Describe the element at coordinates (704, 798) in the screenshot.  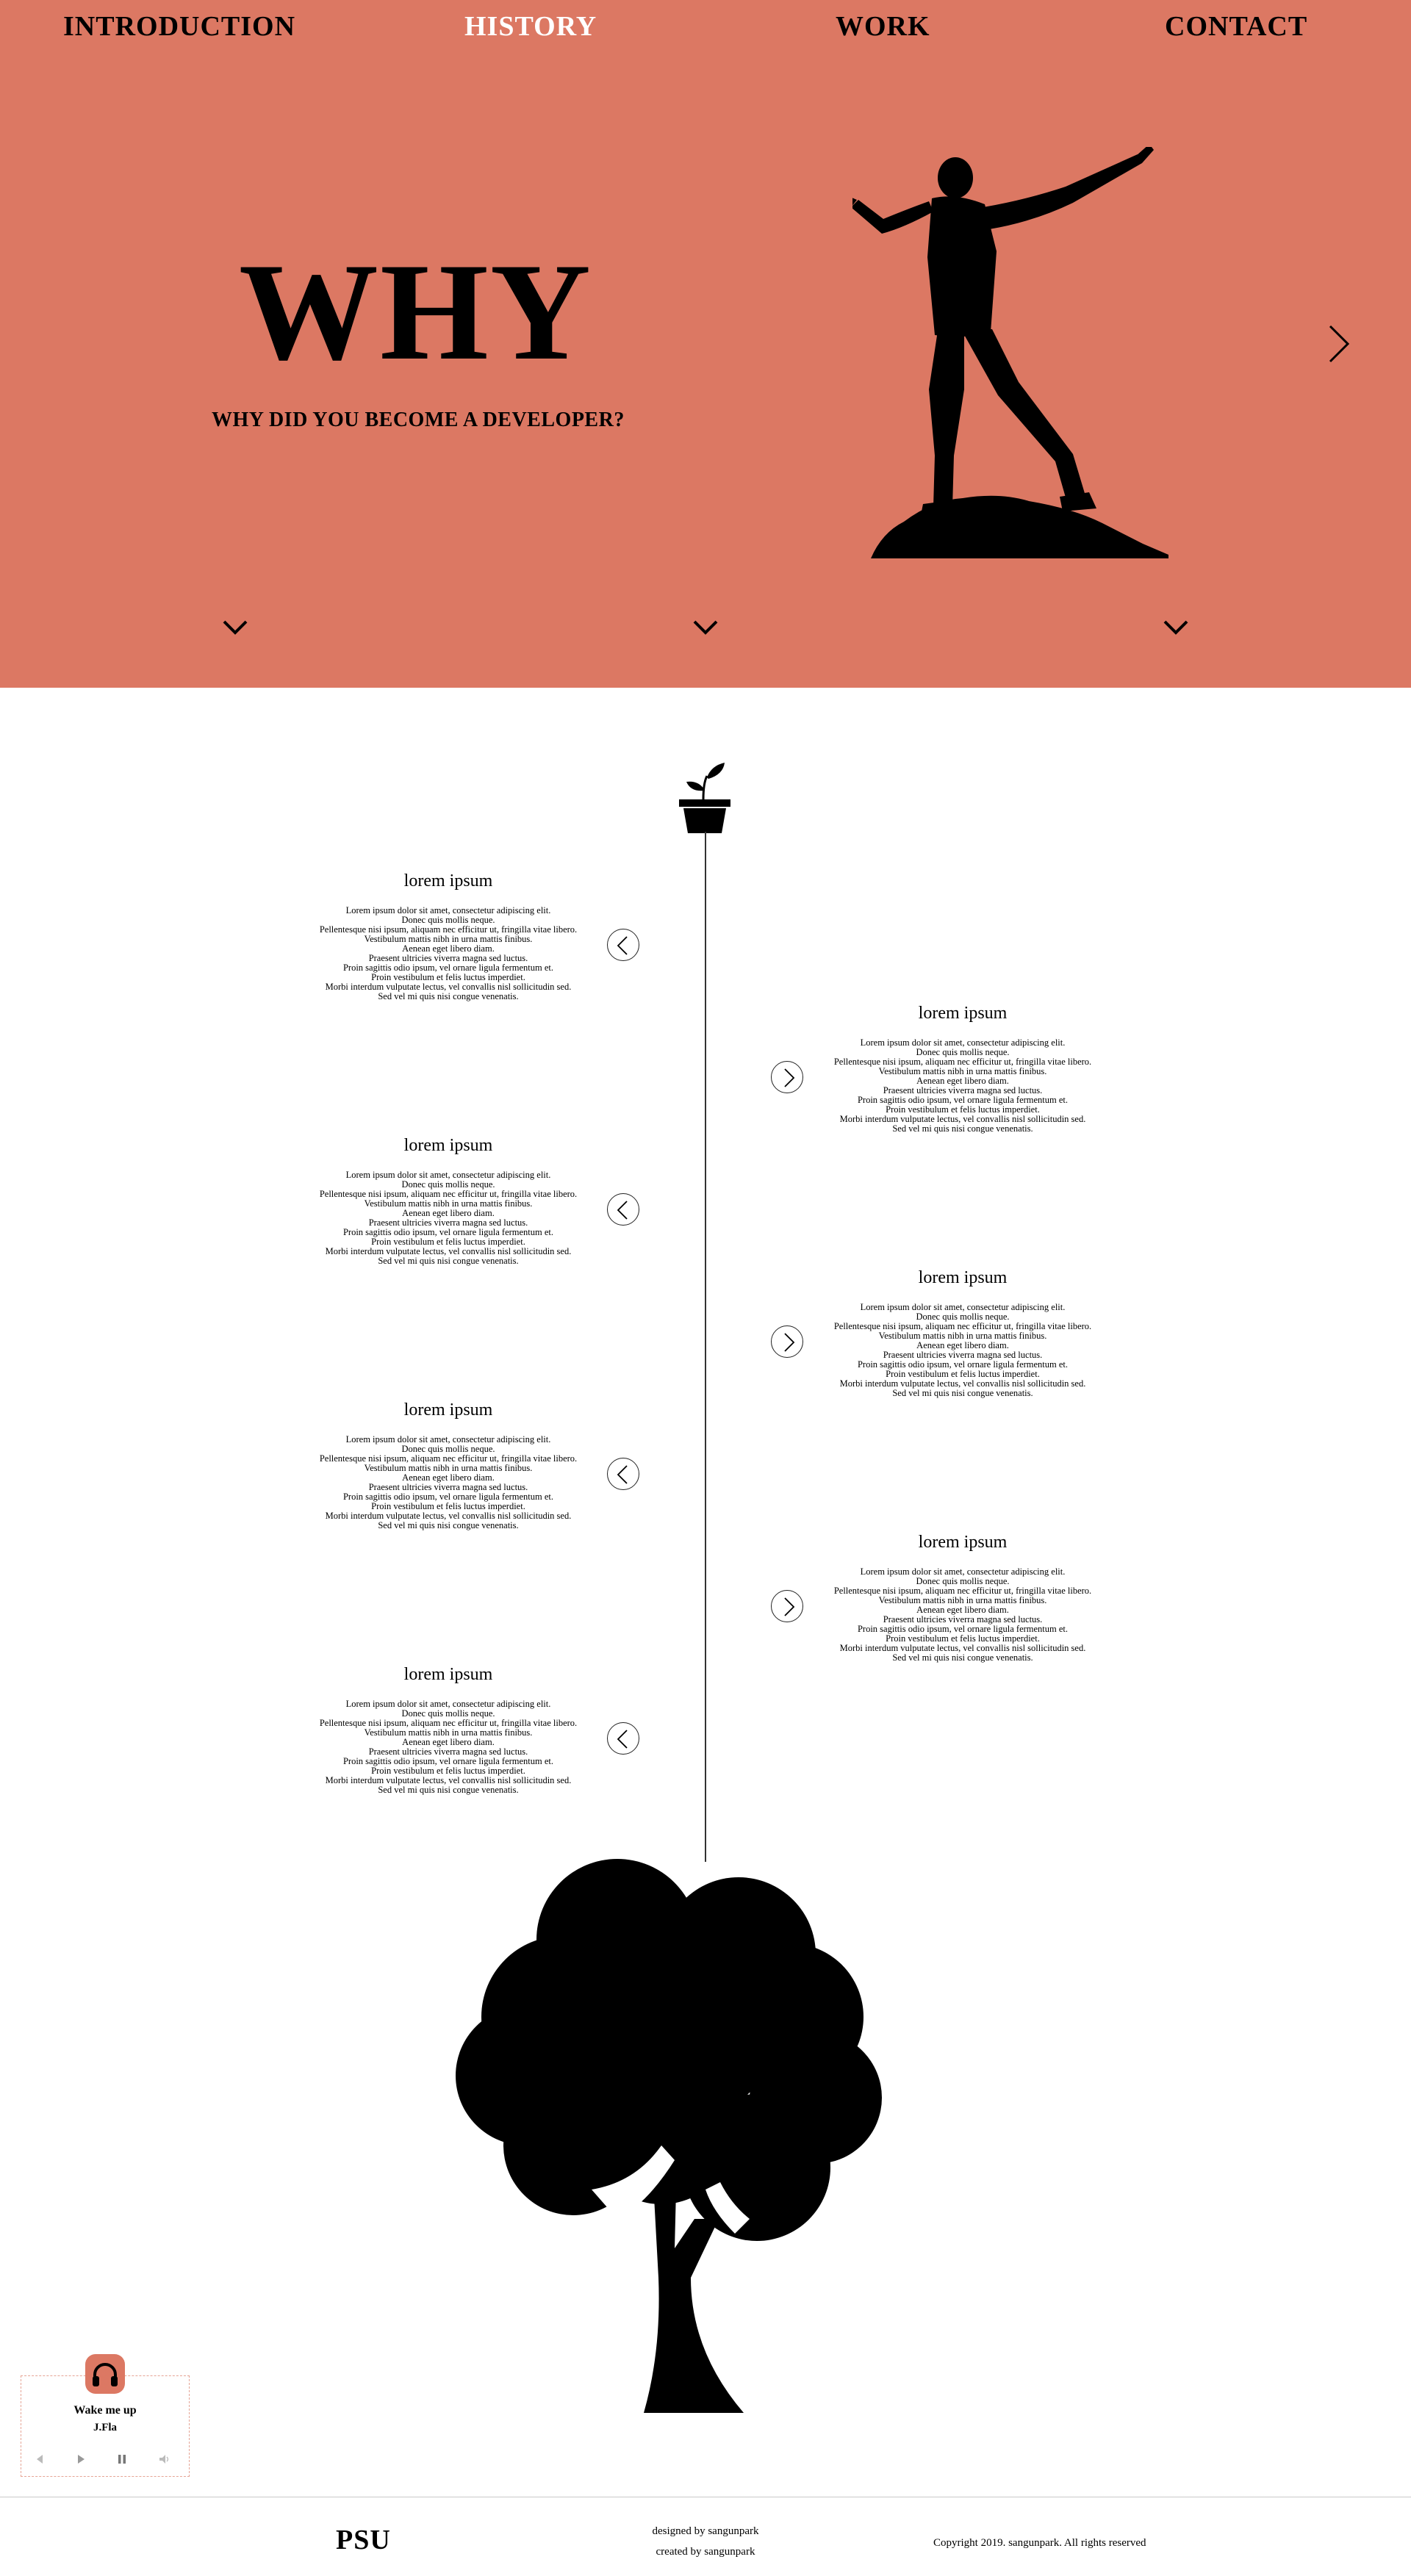
I see `plant-pot-icon` at that location.